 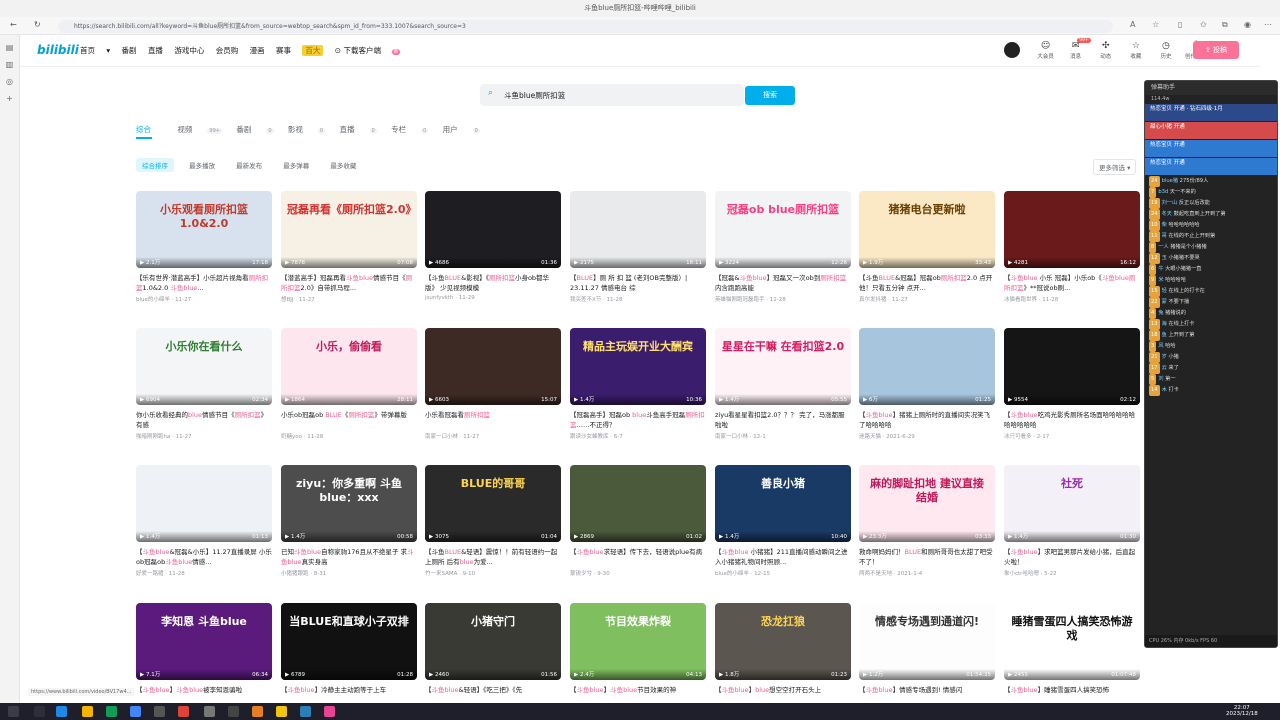 What do you see at coordinates (95, 50) in the screenshot?
I see `nav-item-home: 首页 ▾` at bounding box center [95, 50].